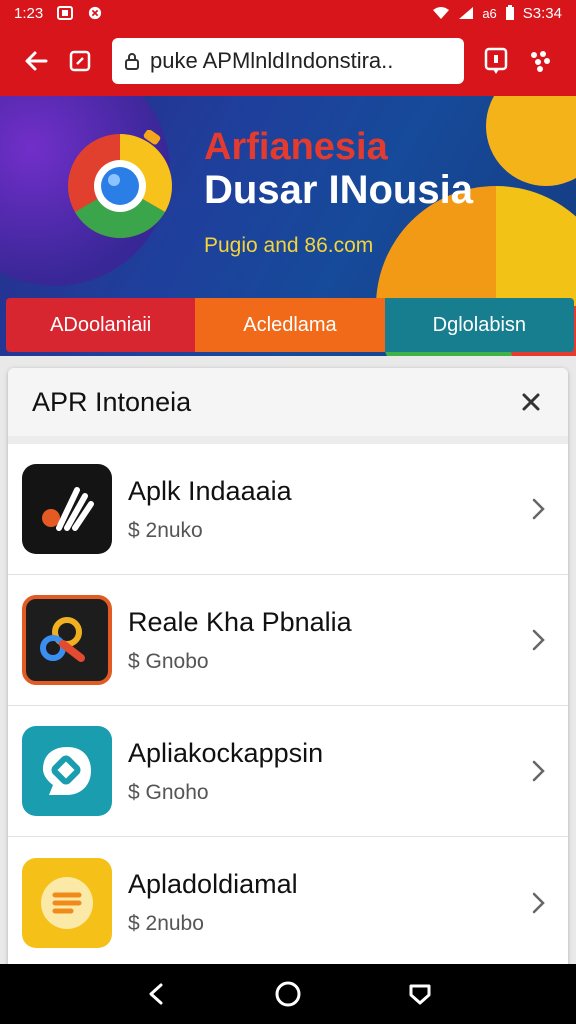  I want to click on lock-icon, so click(132, 61).